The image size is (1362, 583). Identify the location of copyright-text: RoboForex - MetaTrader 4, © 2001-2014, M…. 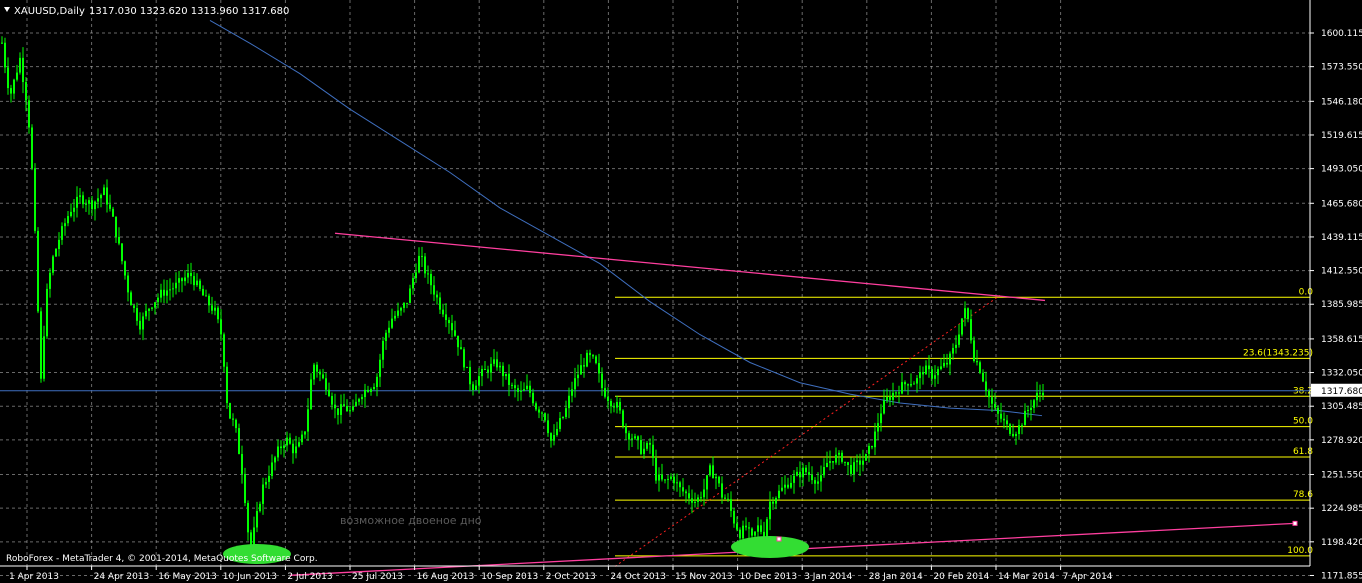
(162, 559).